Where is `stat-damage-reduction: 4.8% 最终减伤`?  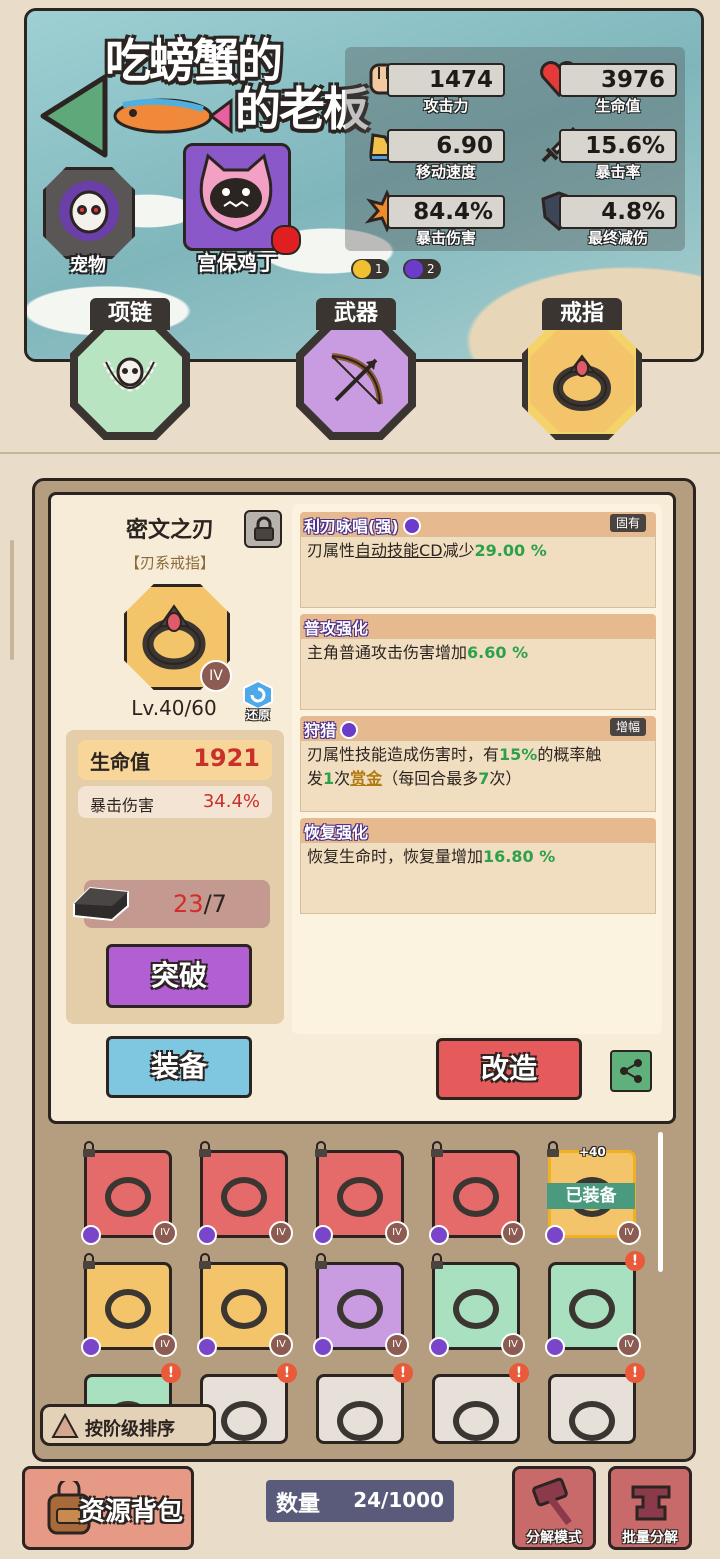
stat-damage-reduction: 4.8% 最终减伤 is located at coordinates (617, 220).